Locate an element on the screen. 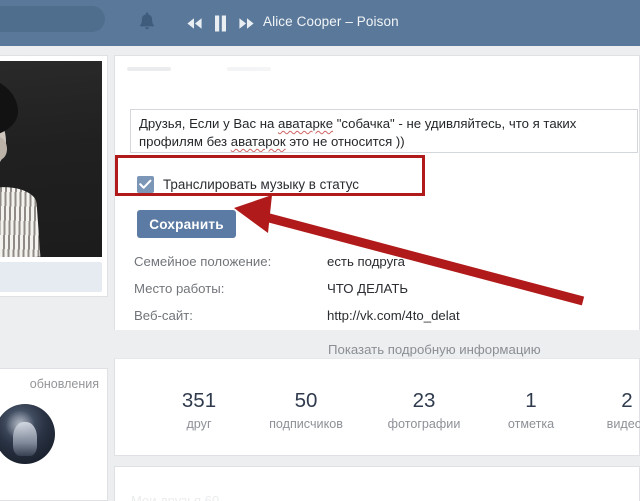  stat-videos: 2 видеоз is located at coordinates (609, 410).